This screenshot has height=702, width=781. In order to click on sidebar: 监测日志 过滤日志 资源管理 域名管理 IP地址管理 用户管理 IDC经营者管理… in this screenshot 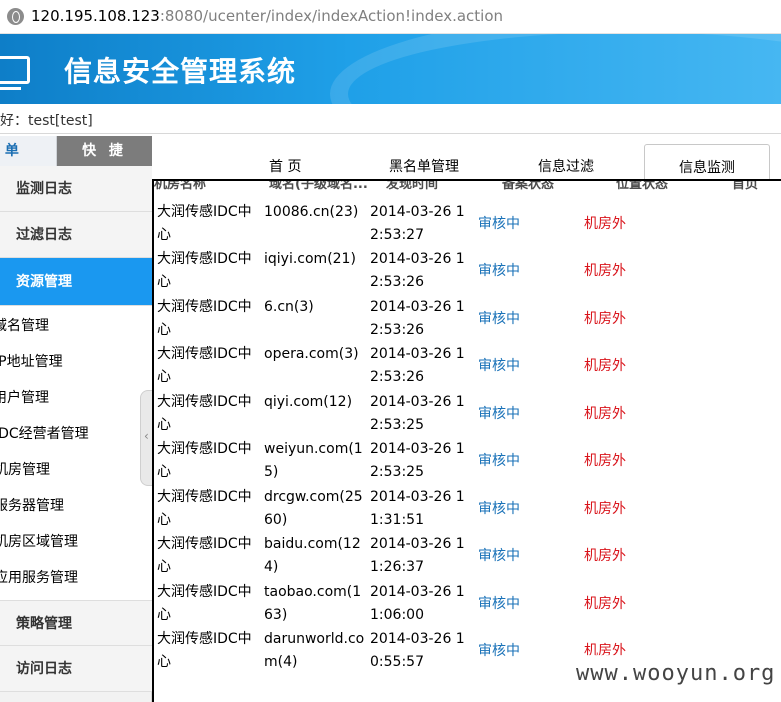, I will do `click(76, 434)`.